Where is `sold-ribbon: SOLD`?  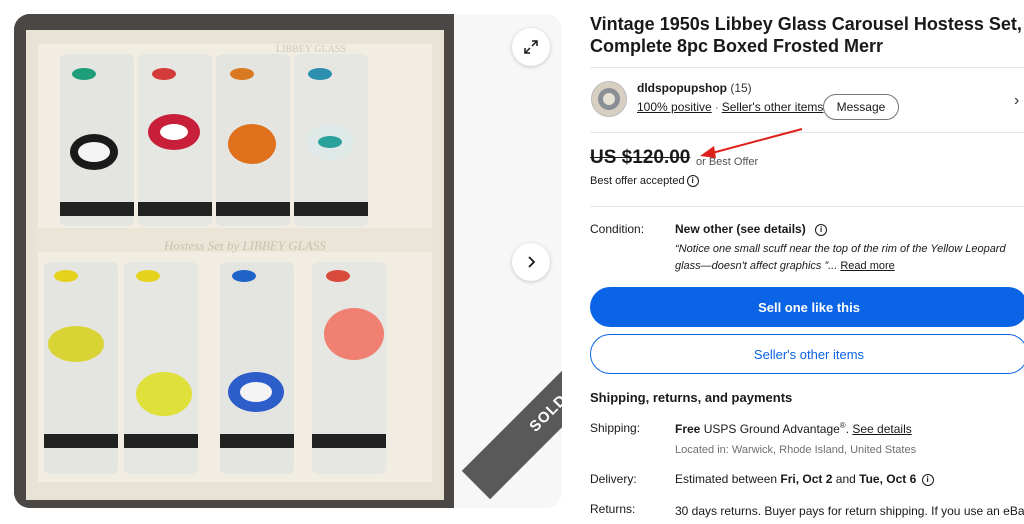
sold-ribbon: SOLD is located at coordinates (511, 379).